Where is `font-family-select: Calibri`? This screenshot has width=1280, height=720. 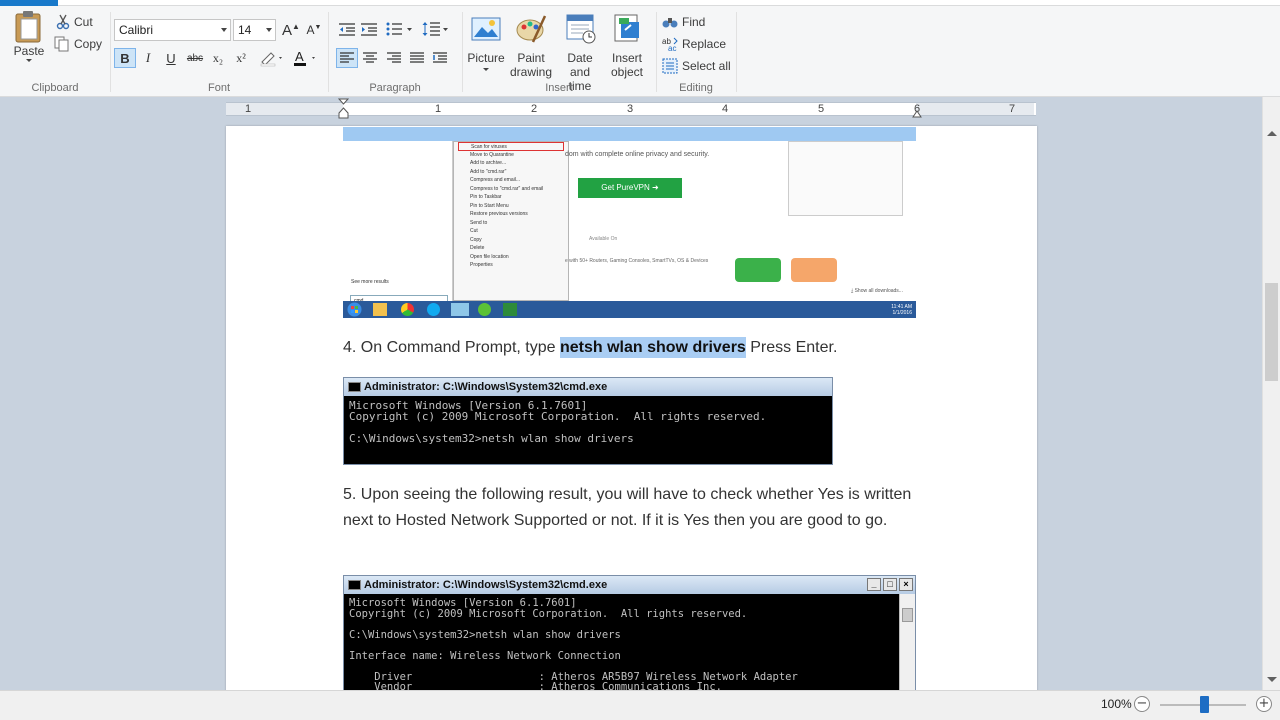 font-family-select: Calibri is located at coordinates (172, 30).